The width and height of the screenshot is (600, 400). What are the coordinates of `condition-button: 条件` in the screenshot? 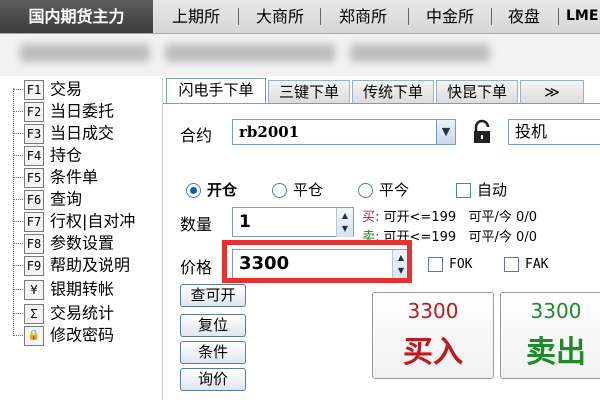 It's located at (213, 352).